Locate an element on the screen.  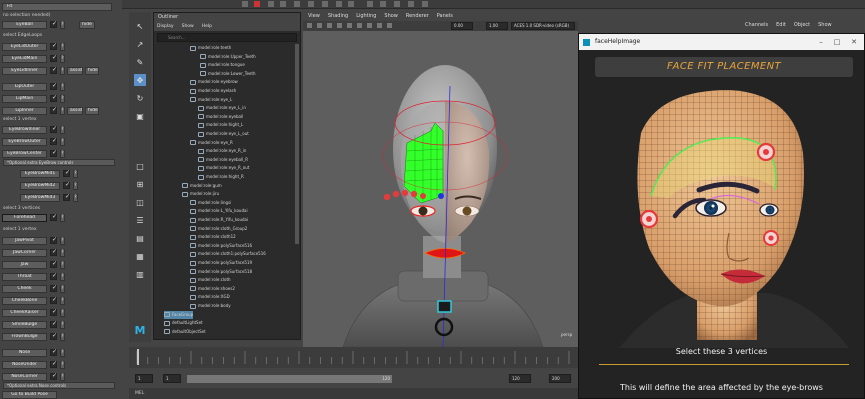
single-view-icon: □ is located at coordinates (140, 166).